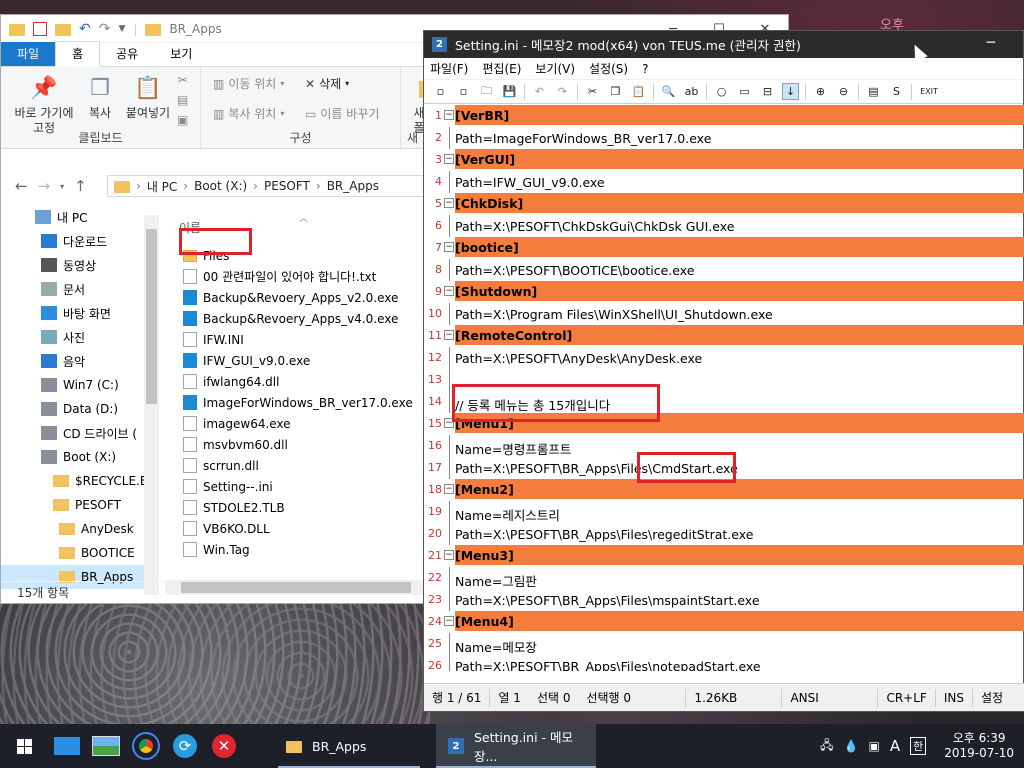 The image size is (1024, 768). What do you see at coordinates (991, 43) in the screenshot?
I see `minimize-button: ─` at bounding box center [991, 43].